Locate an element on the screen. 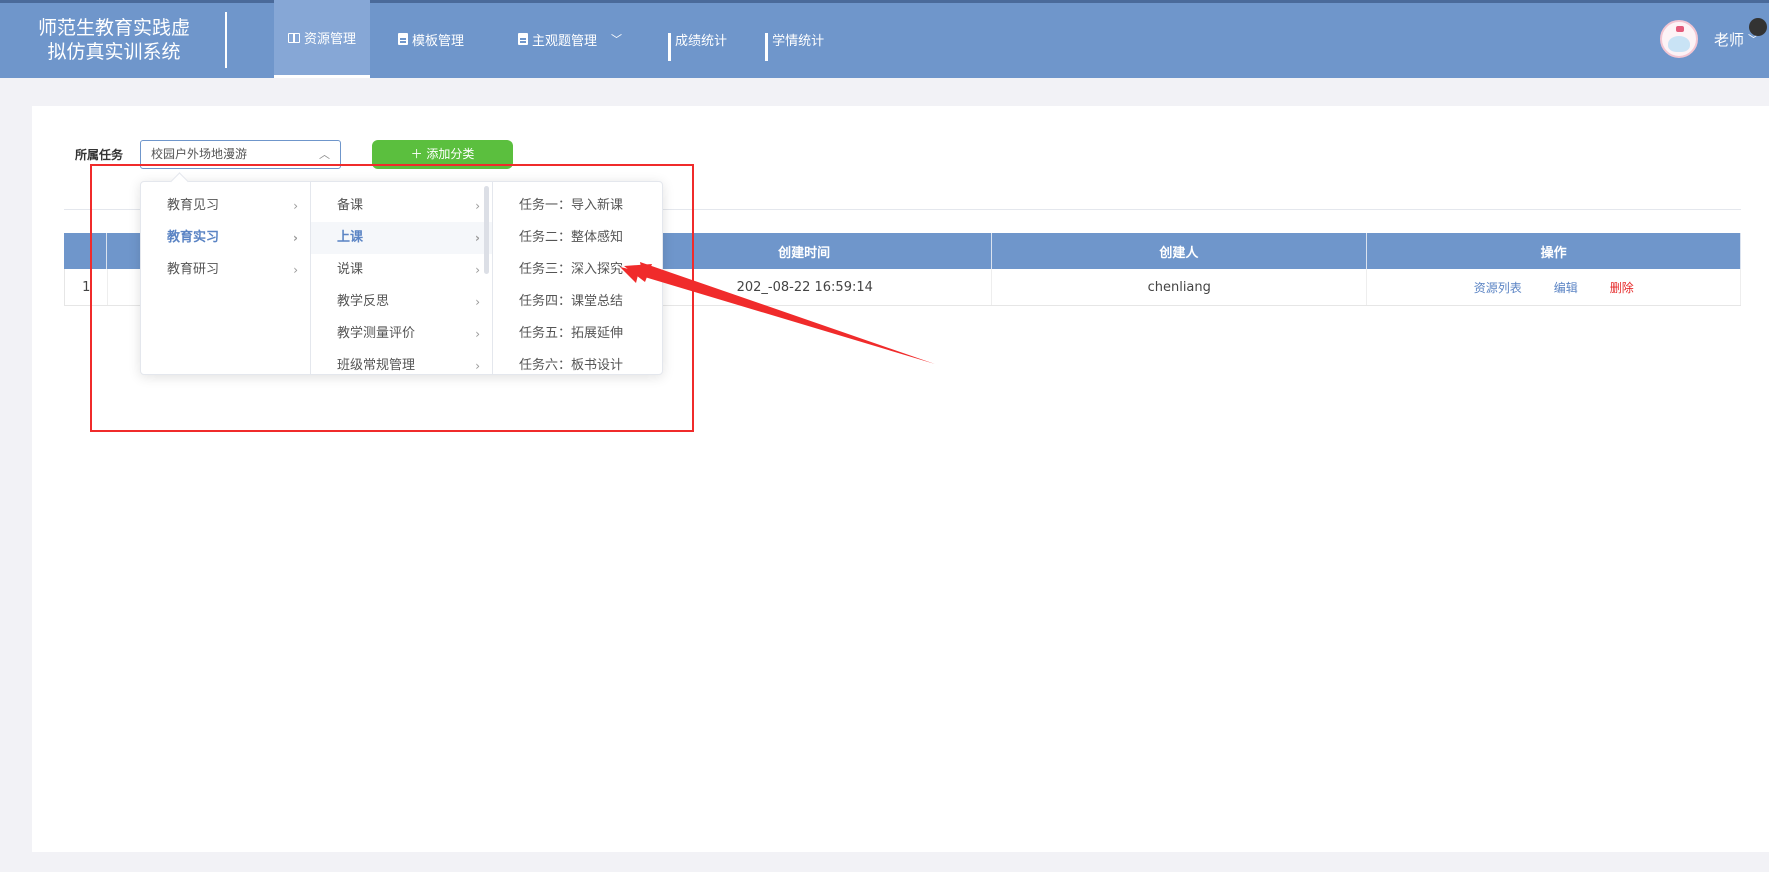  task-filter-label: 所属任务 is located at coordinates (99, 155).